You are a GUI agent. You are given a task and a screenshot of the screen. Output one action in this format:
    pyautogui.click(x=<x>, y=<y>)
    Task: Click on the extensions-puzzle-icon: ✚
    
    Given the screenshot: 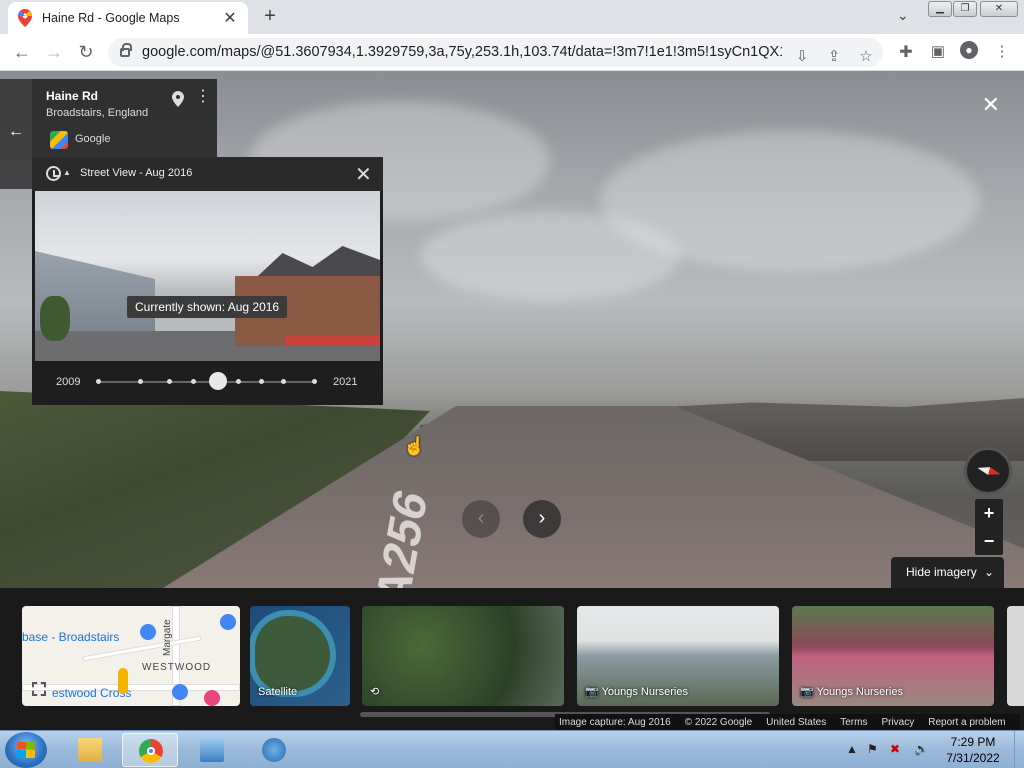 What is the action you would take?
    pyautogui.click(x=906, y=52)
    